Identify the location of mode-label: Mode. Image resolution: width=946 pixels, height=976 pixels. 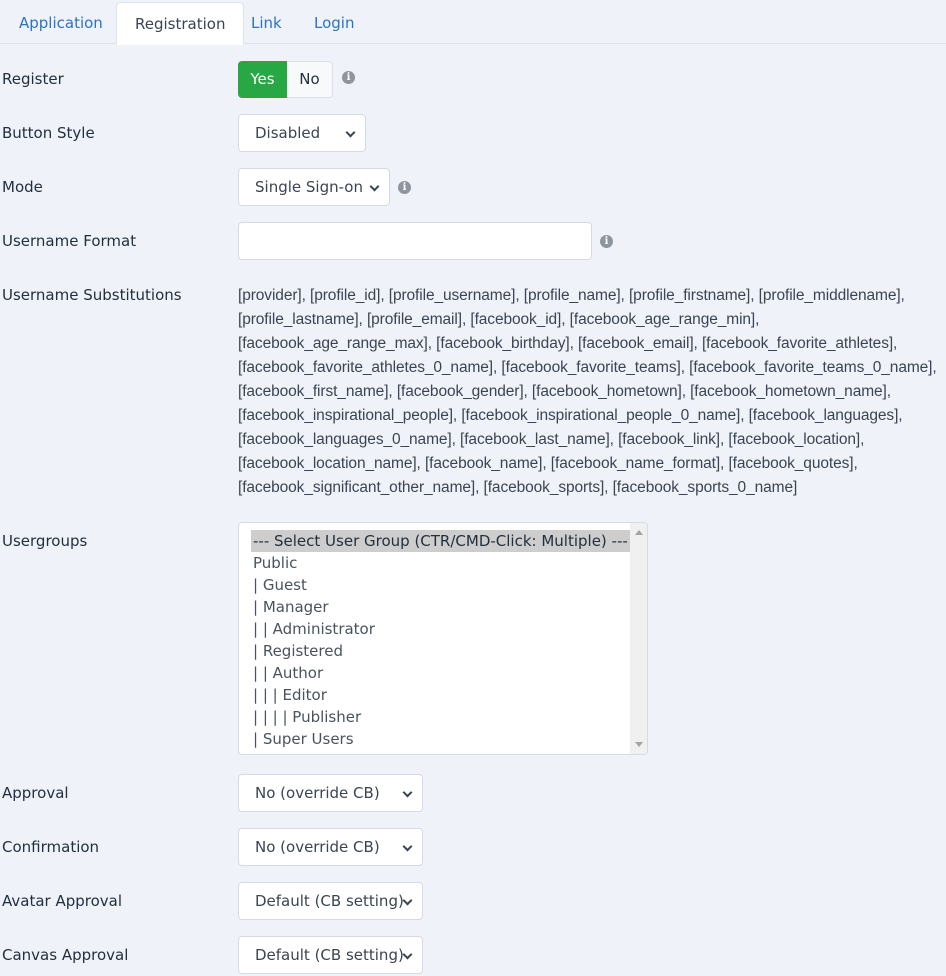
(22, 187).